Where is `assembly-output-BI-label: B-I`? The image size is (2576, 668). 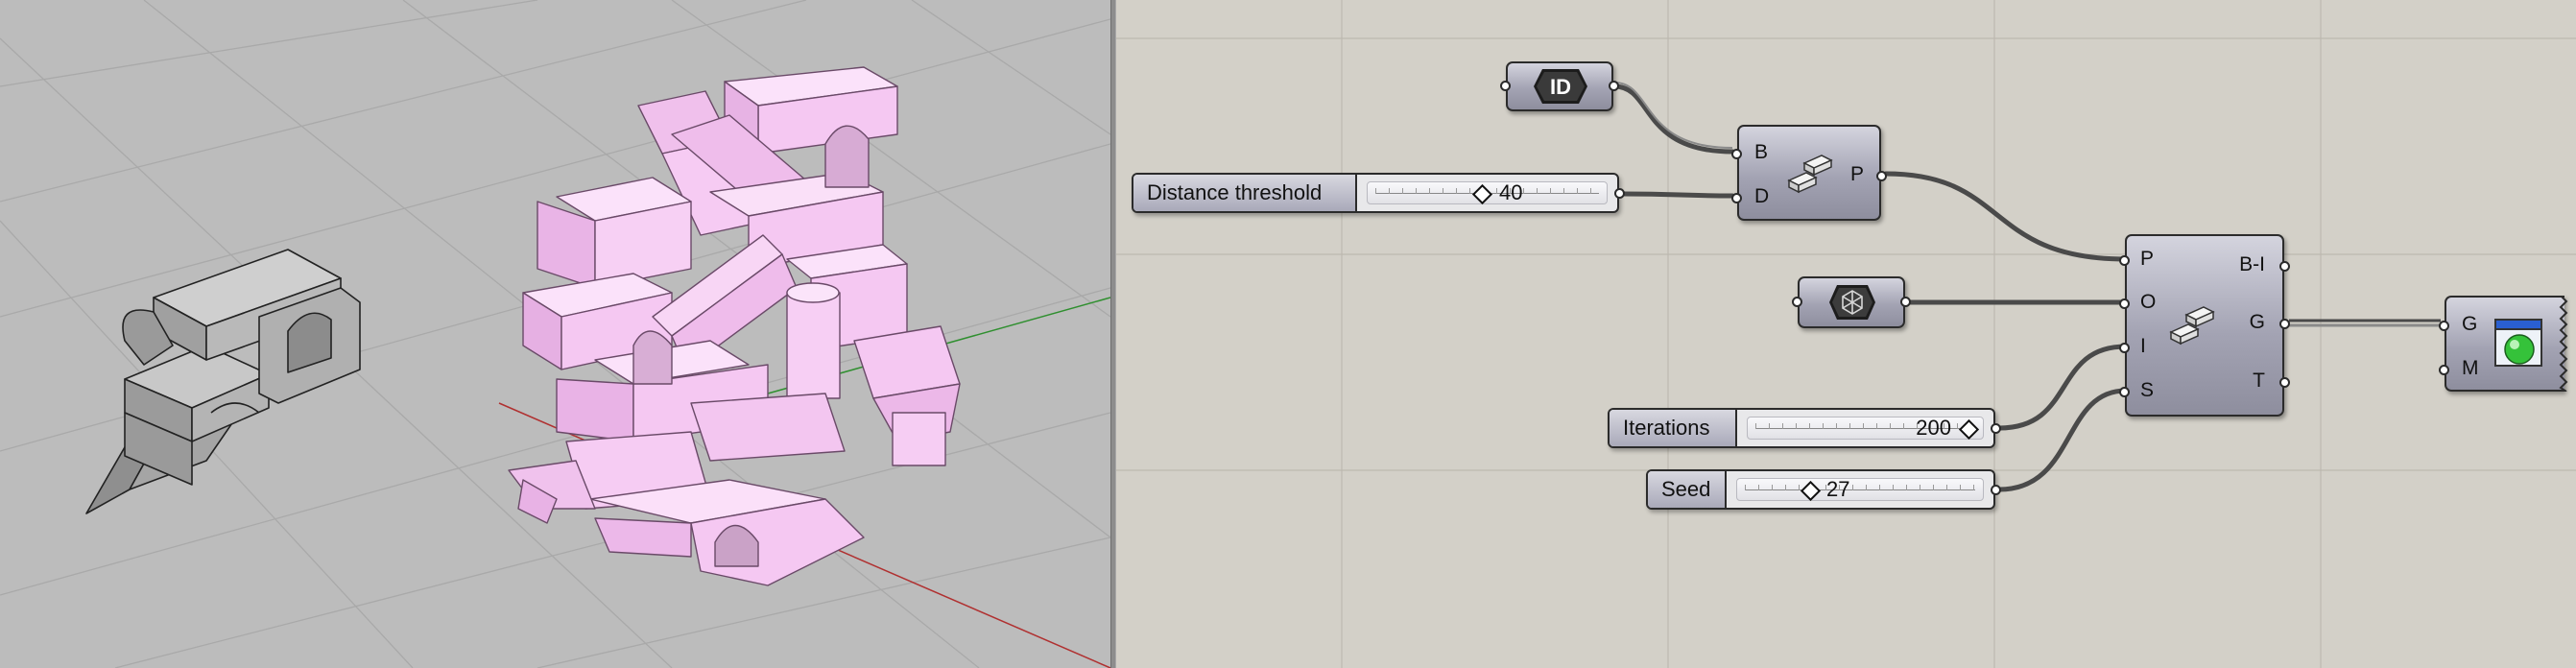
assembly-output-BI-label: B-I is located at coordinates (2252, 264).